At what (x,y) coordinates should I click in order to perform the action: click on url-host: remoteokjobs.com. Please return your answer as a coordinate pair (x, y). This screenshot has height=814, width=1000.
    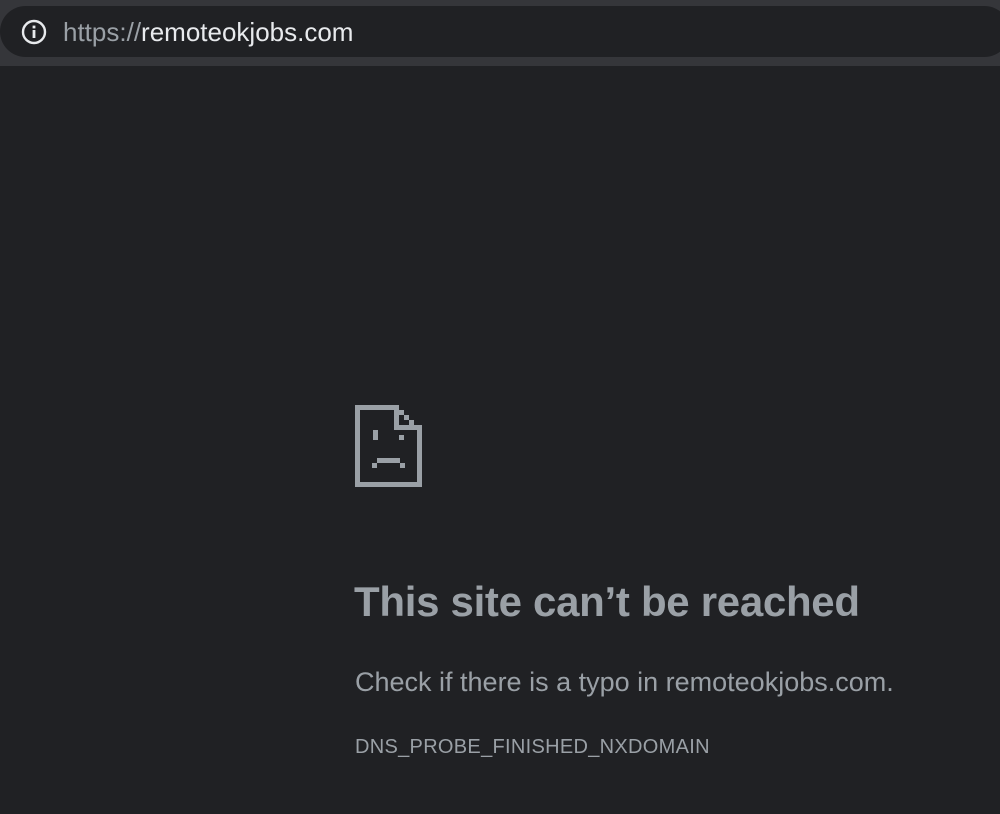
    Looking at the image, I should click on (247, 32).